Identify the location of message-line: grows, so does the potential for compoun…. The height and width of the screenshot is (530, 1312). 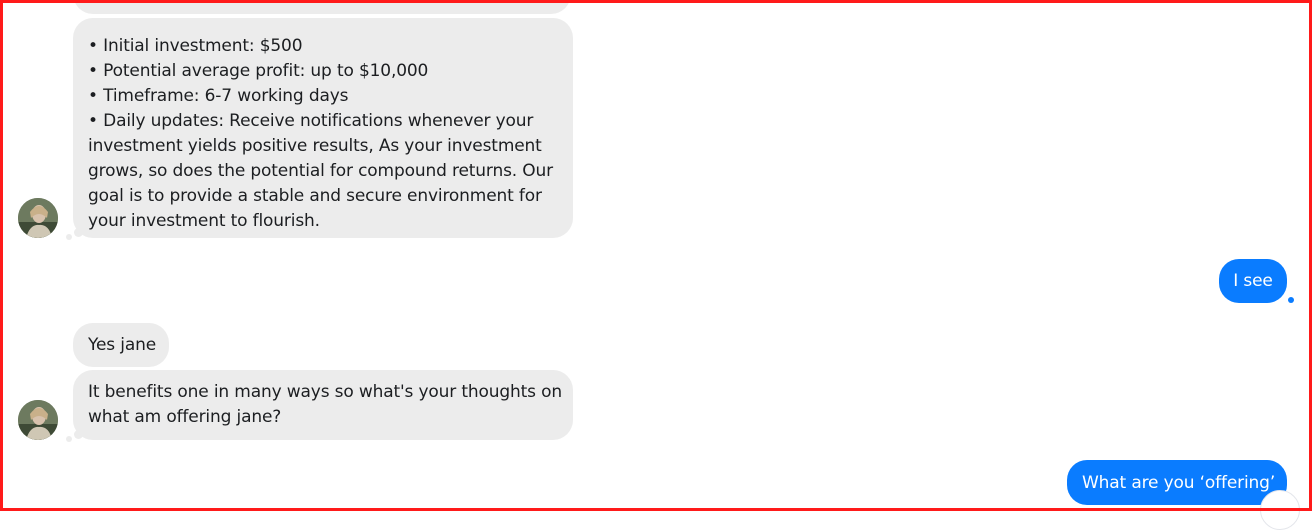
(320, 171).